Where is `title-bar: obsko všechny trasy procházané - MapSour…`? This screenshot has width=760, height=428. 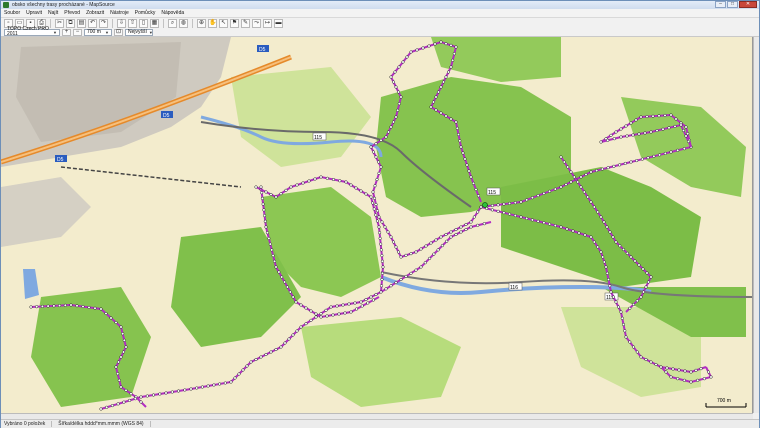
title-bar: obsko všechny trasy procházané - MapSour… is located at coordinates (380, 5).